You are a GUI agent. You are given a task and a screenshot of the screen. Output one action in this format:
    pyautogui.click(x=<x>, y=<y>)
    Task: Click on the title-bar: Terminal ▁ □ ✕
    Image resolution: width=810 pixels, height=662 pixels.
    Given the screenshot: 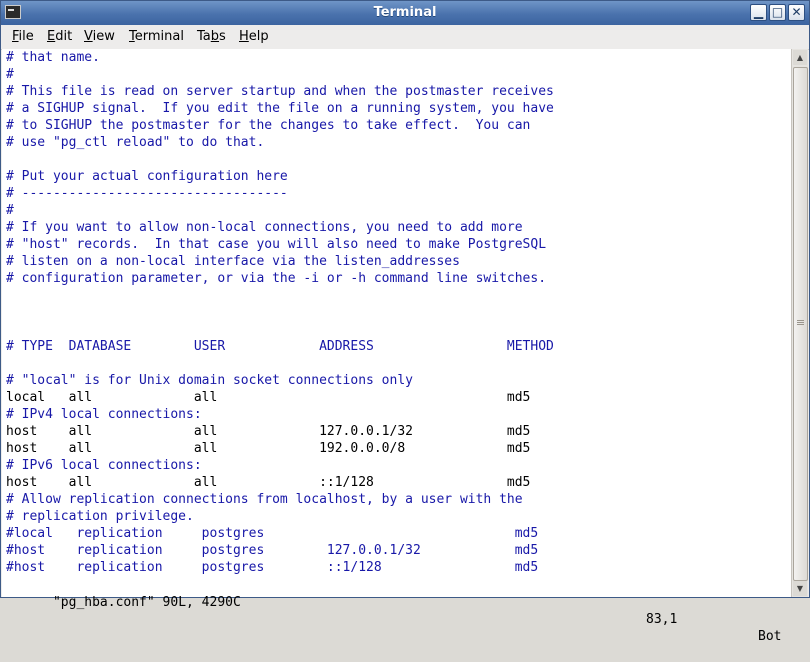 What is the action you would take?
    pyautogui.click(x=405, y=13)
    